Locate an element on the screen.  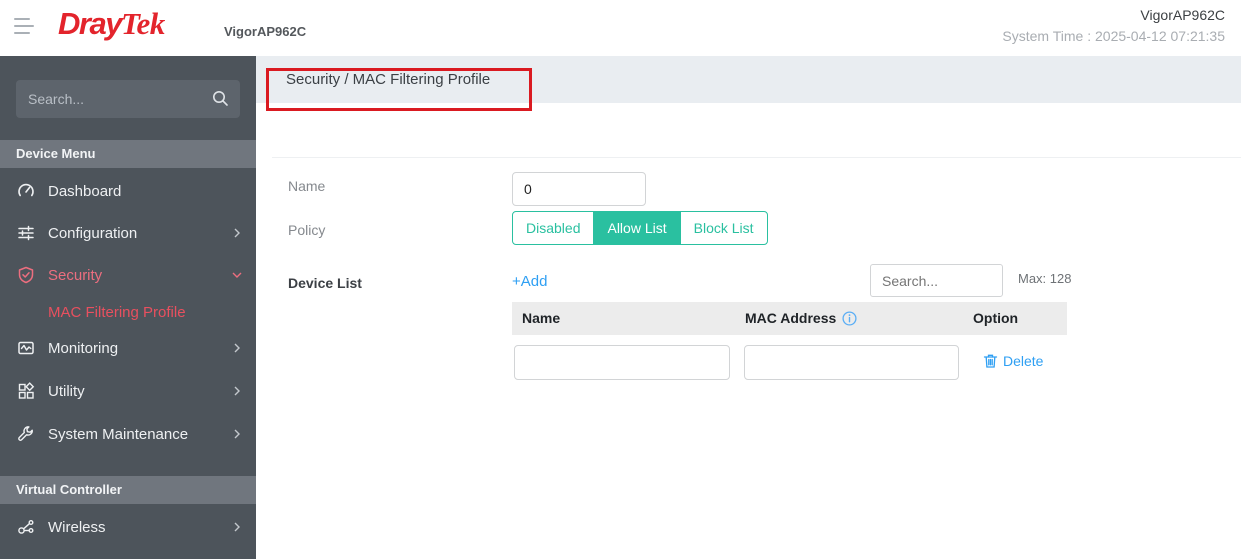
profile-name-input is located at coordinates (579, 189).